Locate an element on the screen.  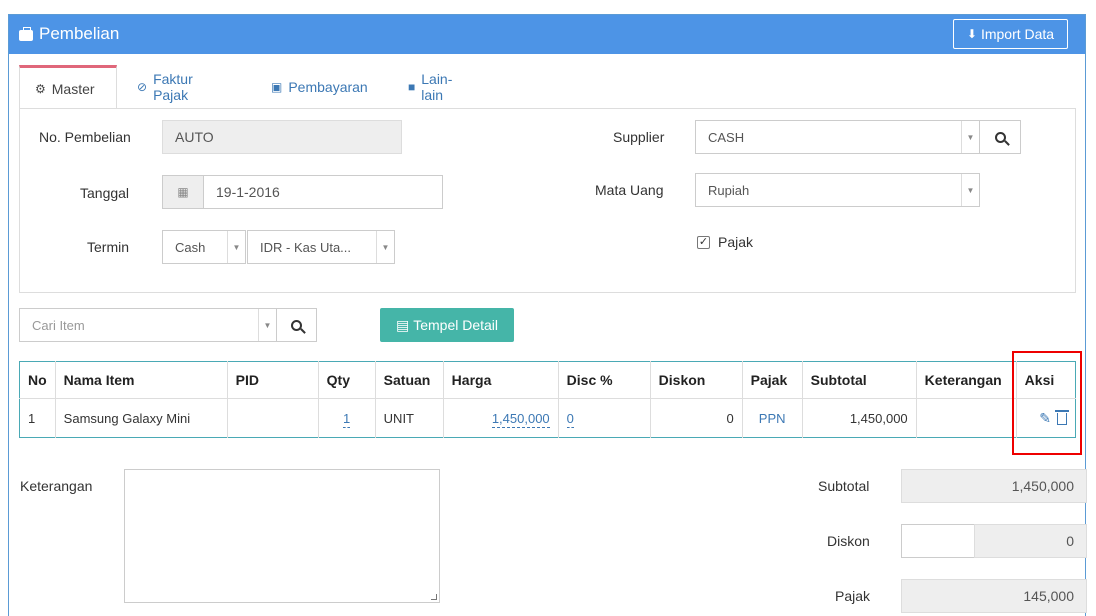
col-harga: Harga is located at coordinates (501, 380).